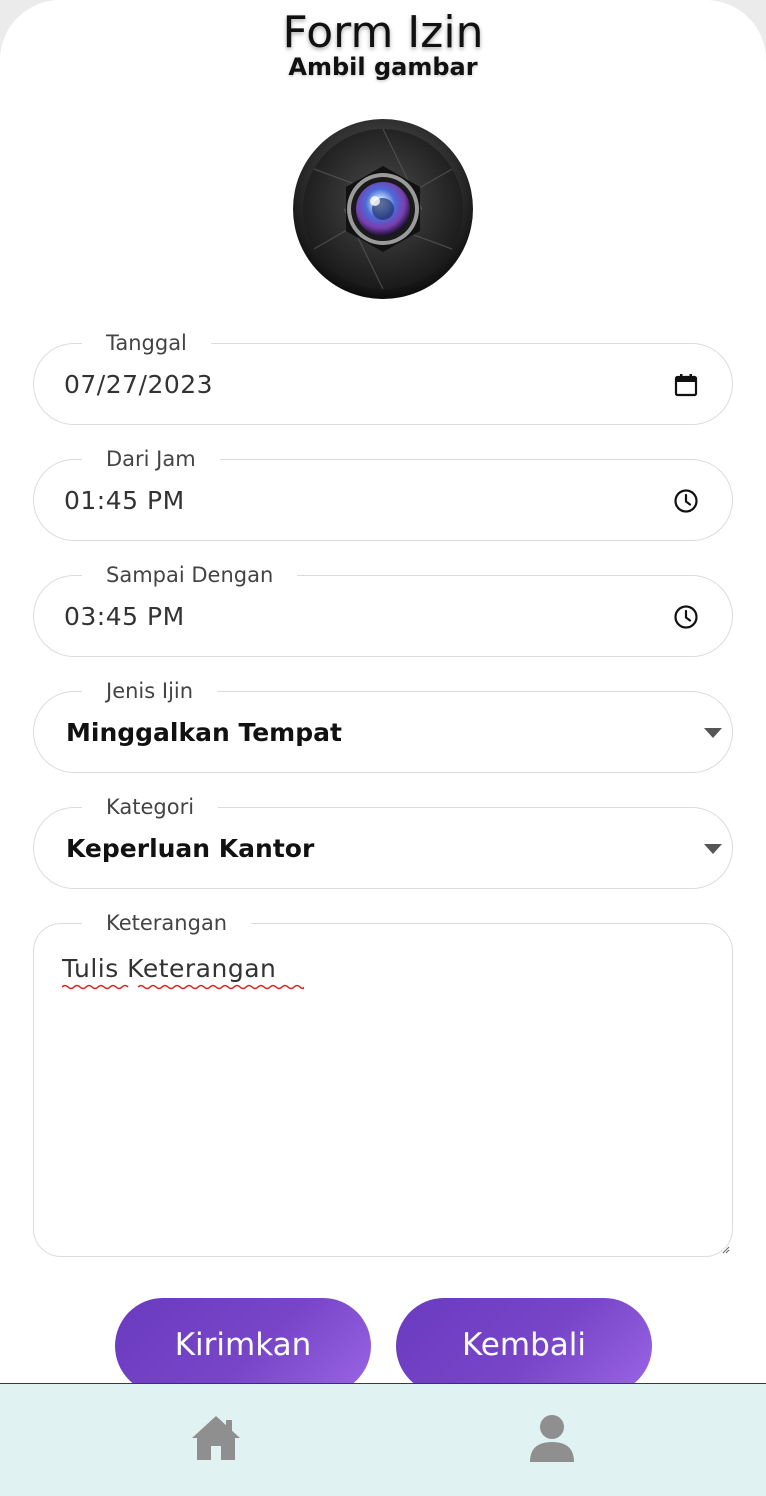 This screenshot has width=766, height=1496. Describe the element at coordinates (204, 733) in the screenshot. I see `permit-type-value: Minggalkan Tempat` at that location.